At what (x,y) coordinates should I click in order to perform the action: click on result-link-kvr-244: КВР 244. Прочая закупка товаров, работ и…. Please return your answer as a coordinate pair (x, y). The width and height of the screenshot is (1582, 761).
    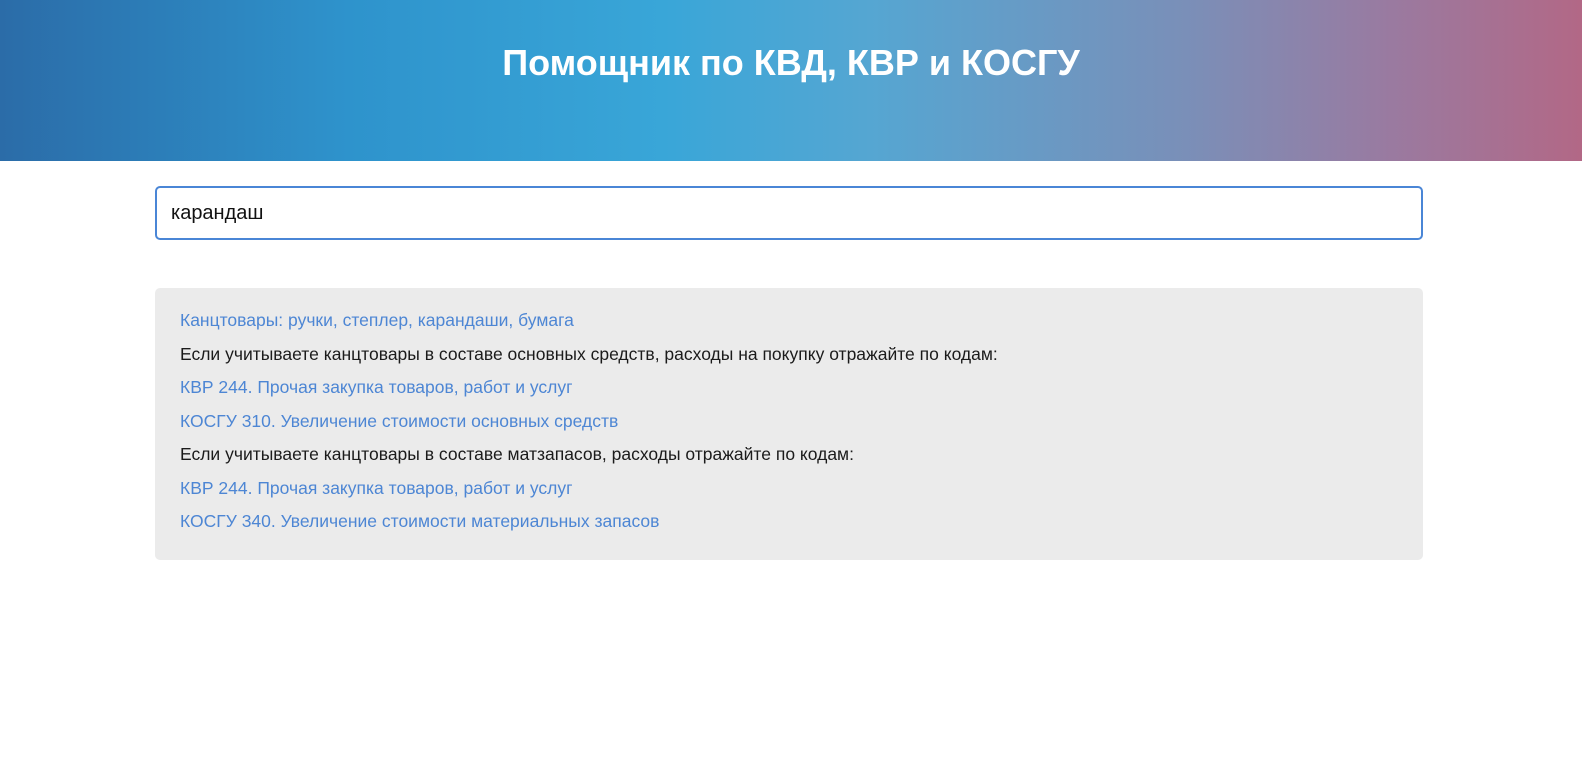
    Looking at the image, I should click on (789, 387).